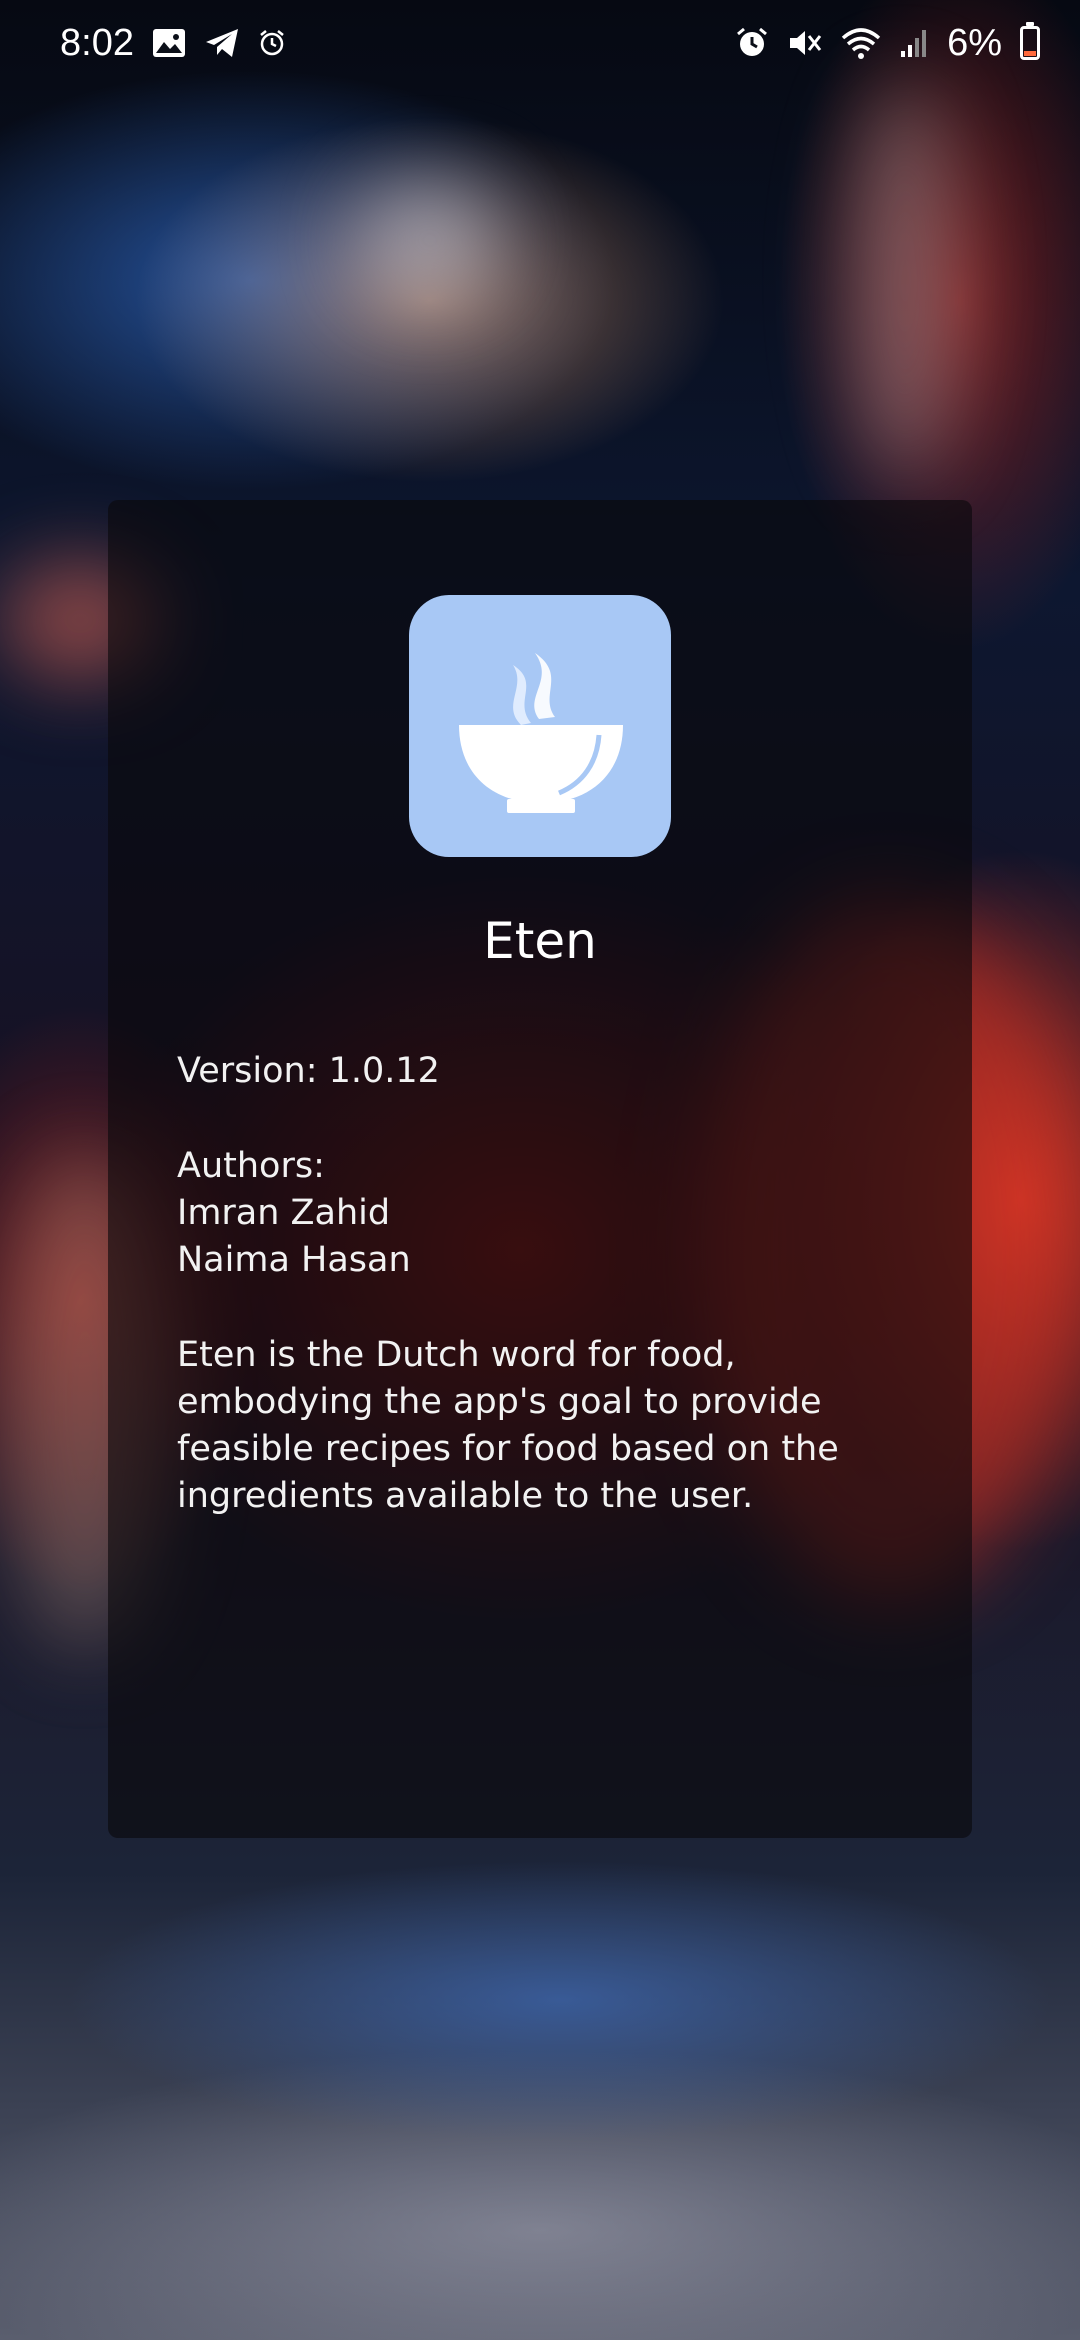 This screenshot has width=1080, height=2340. I want to click on authors-label: Authors:, so click(251, 1166).